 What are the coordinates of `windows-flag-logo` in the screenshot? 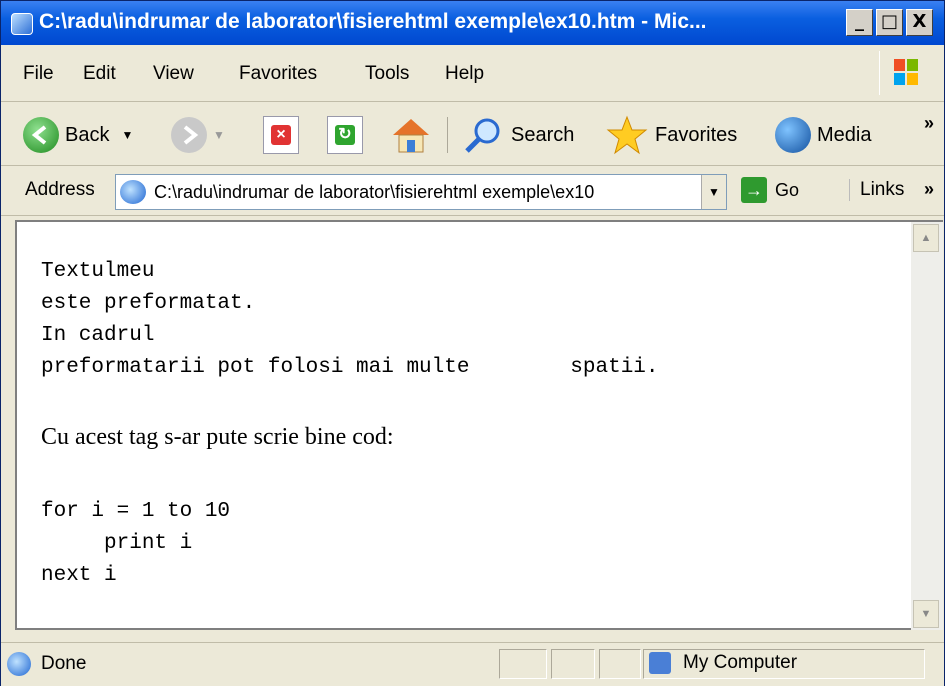 It's located at (905, 73).